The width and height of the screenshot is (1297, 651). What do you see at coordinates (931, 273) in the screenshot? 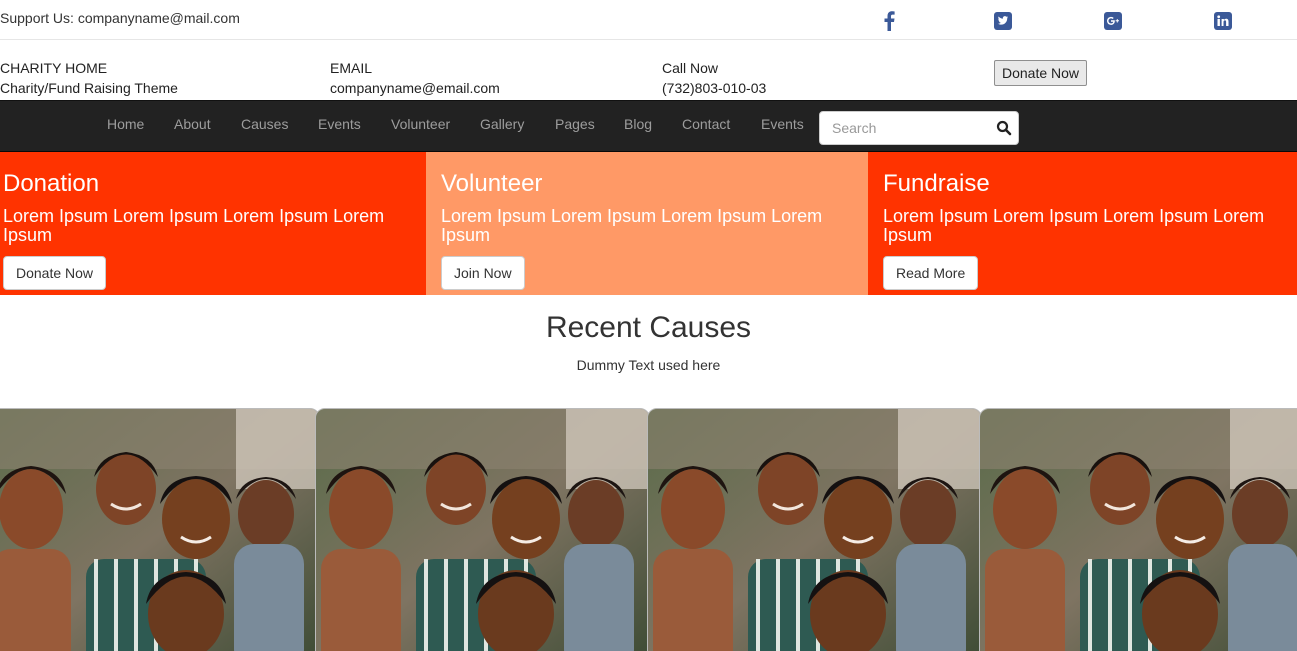
I see `read-more-button: Read More` at bounding box center [931, 273].